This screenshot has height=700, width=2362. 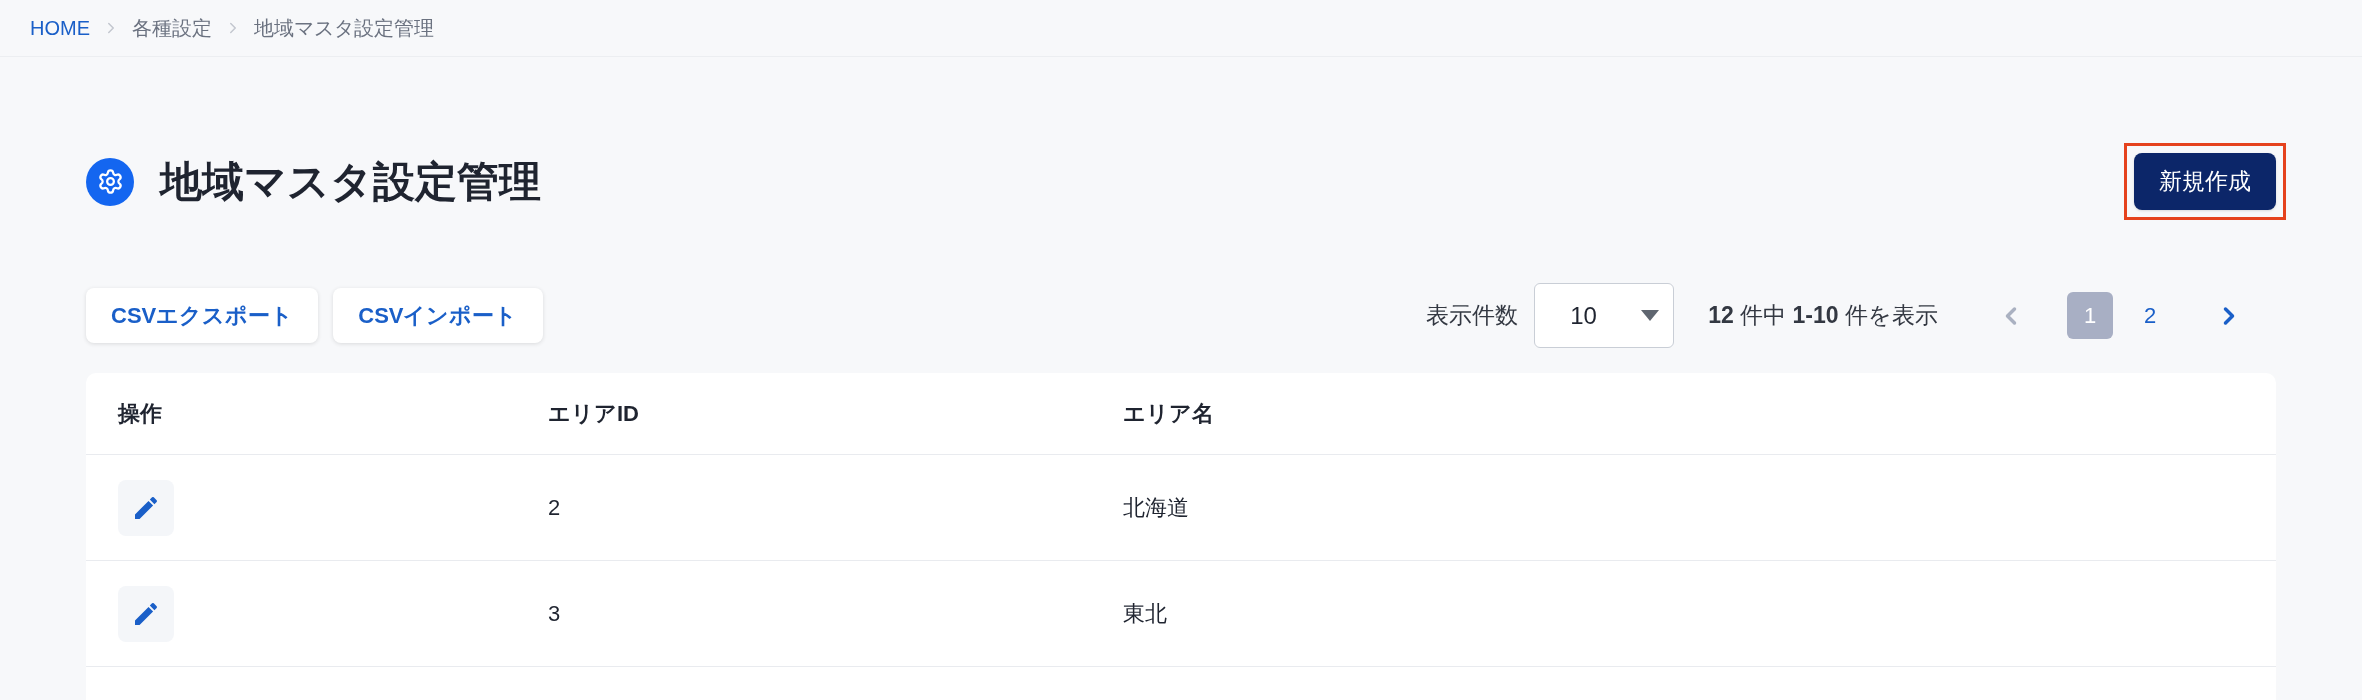 What do you see at coordinates (140, 413) in the screenshot?
I see `column-header: 操作` at bounding box center [140, 413].